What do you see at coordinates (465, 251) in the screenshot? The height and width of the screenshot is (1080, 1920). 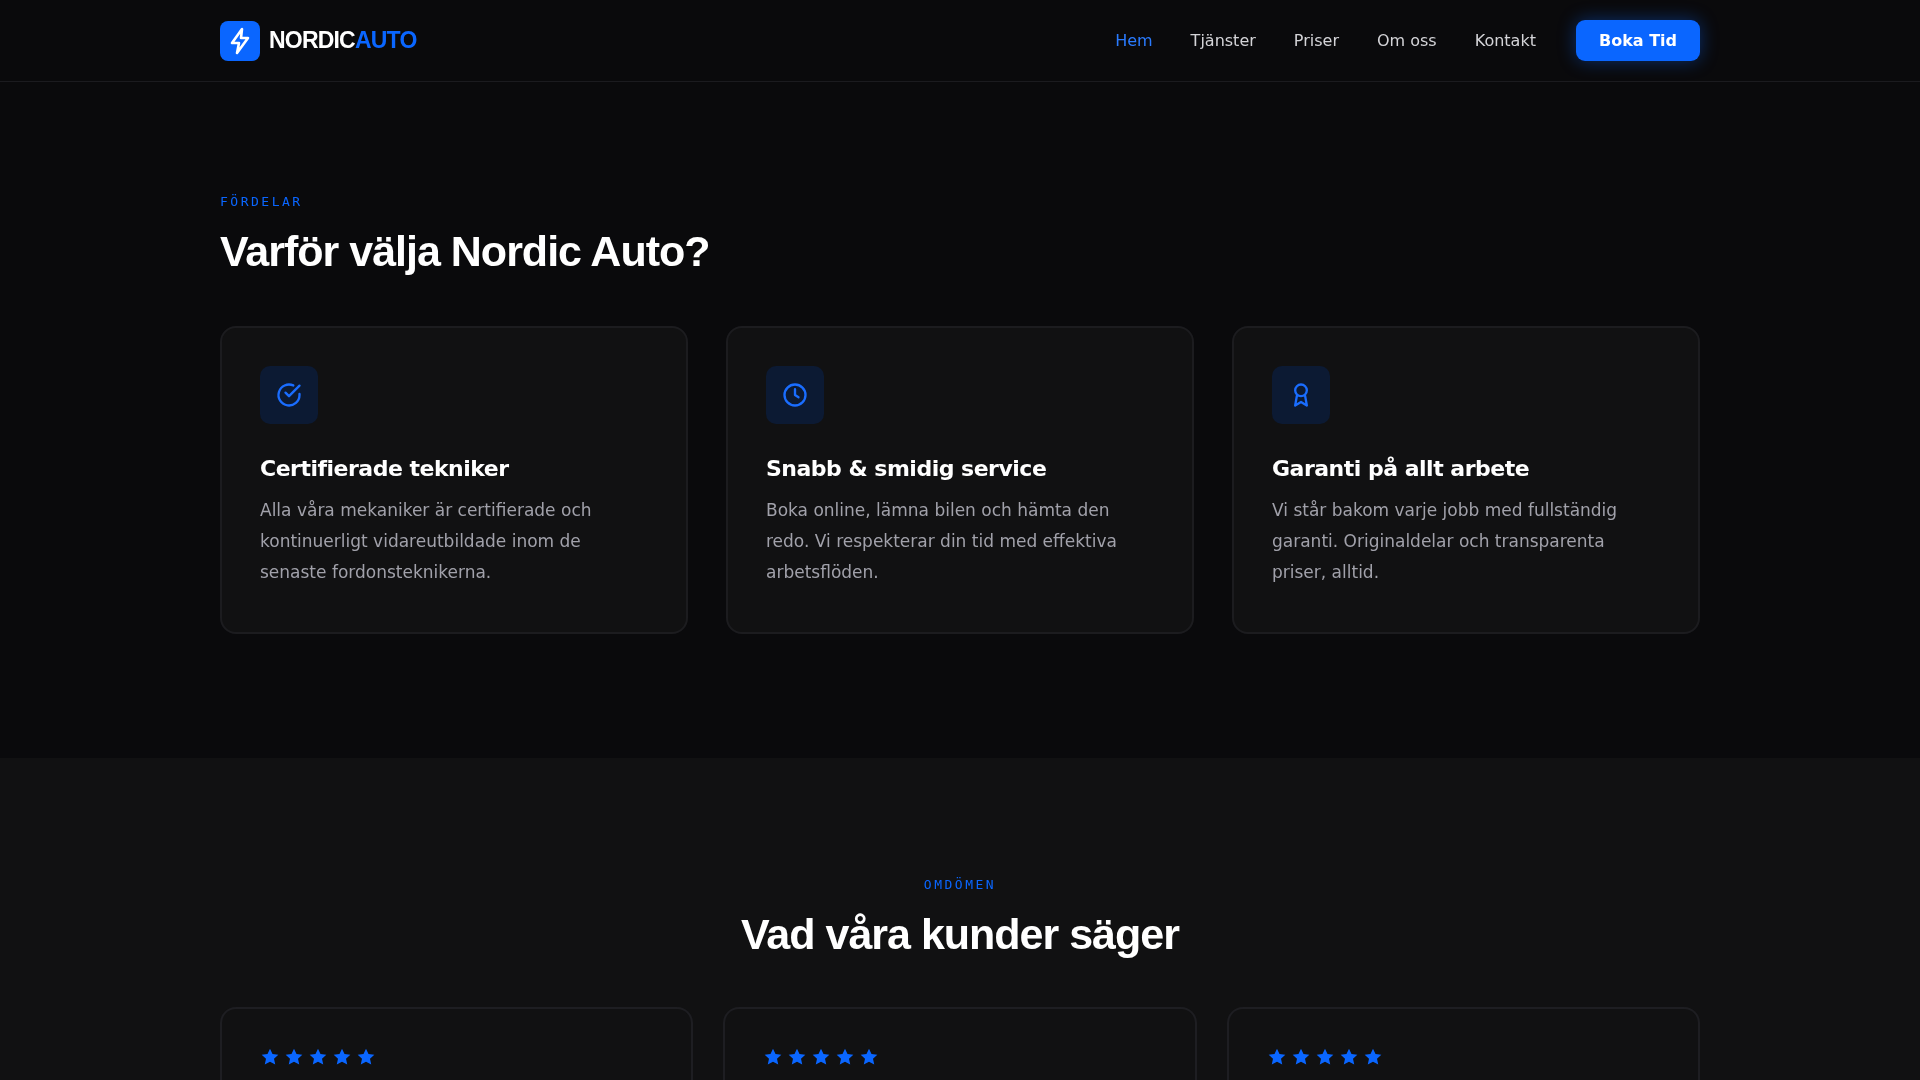 I see `section-heading: Varför välja Nordic Auto?` at bounding box center [465, 251].